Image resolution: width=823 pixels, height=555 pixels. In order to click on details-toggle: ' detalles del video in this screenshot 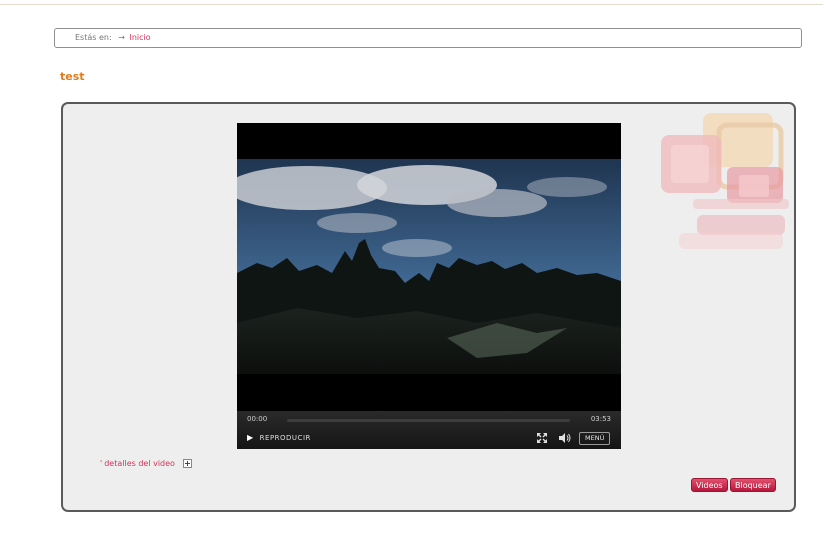, I will do `click(146, 463)`.